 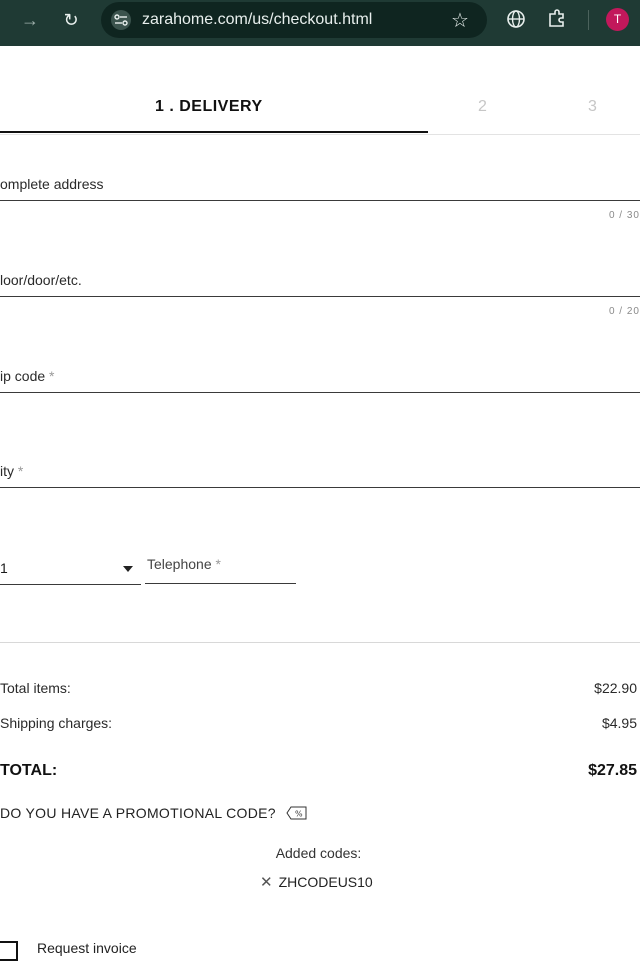 What do you see at coordinates (121, 20) in the screenshot?
I see `site-info-icon` at bounding box center [121, 20].